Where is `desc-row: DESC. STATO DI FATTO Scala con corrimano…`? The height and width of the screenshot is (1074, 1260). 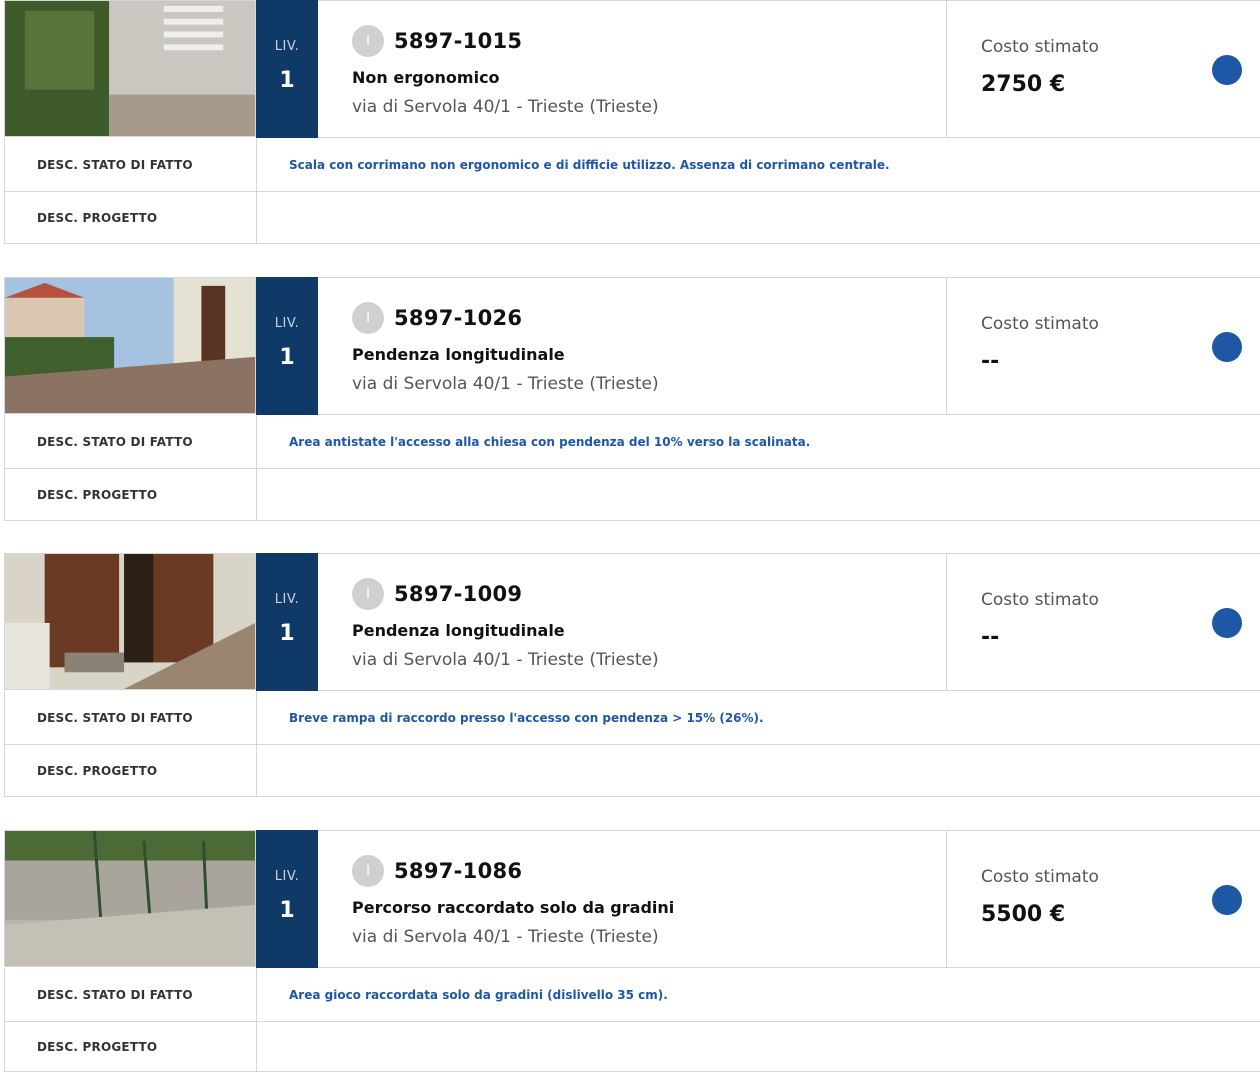 desc-row: DESC. STATO DI FATTO Scala con corrimano… is located at coordinates (632, 165).